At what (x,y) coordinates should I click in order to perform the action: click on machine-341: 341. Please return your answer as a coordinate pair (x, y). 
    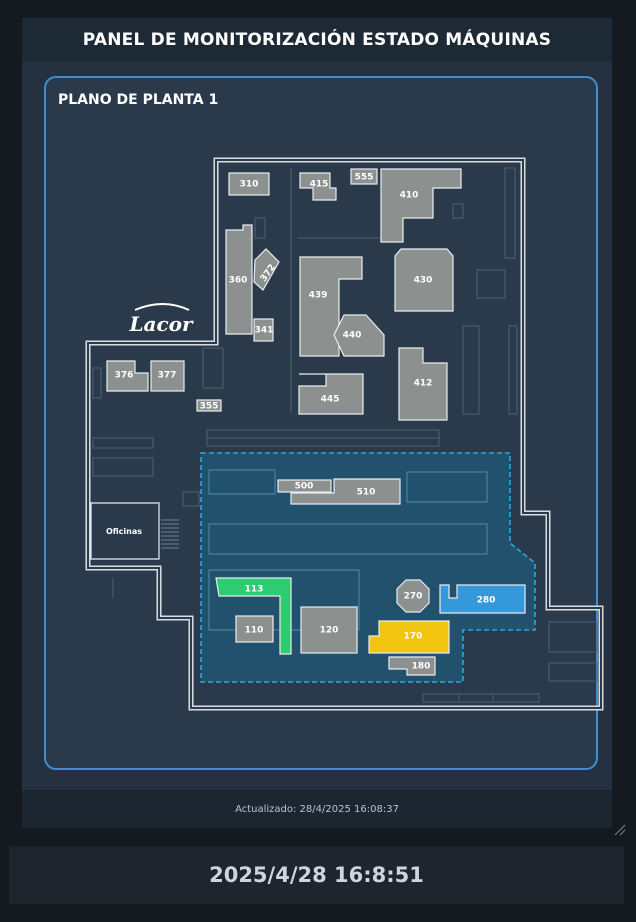
    Looking at the image, I should click on (263, 330).